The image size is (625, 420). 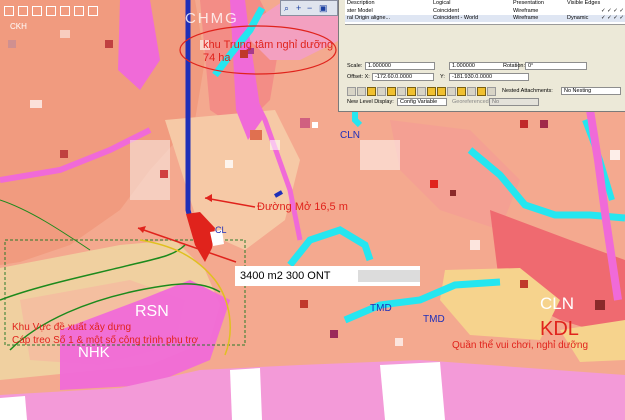 What do you see at coordinates (528, 3) in the screenshot?
I see `header-presentation: Presentation` at bounding box center [528, 3].